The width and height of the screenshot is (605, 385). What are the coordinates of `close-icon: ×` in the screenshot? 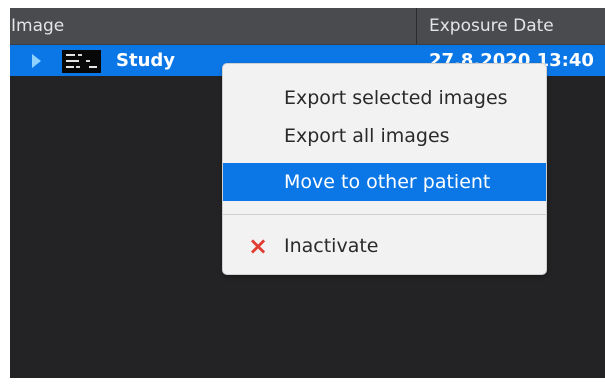 It's located at (258, 246).